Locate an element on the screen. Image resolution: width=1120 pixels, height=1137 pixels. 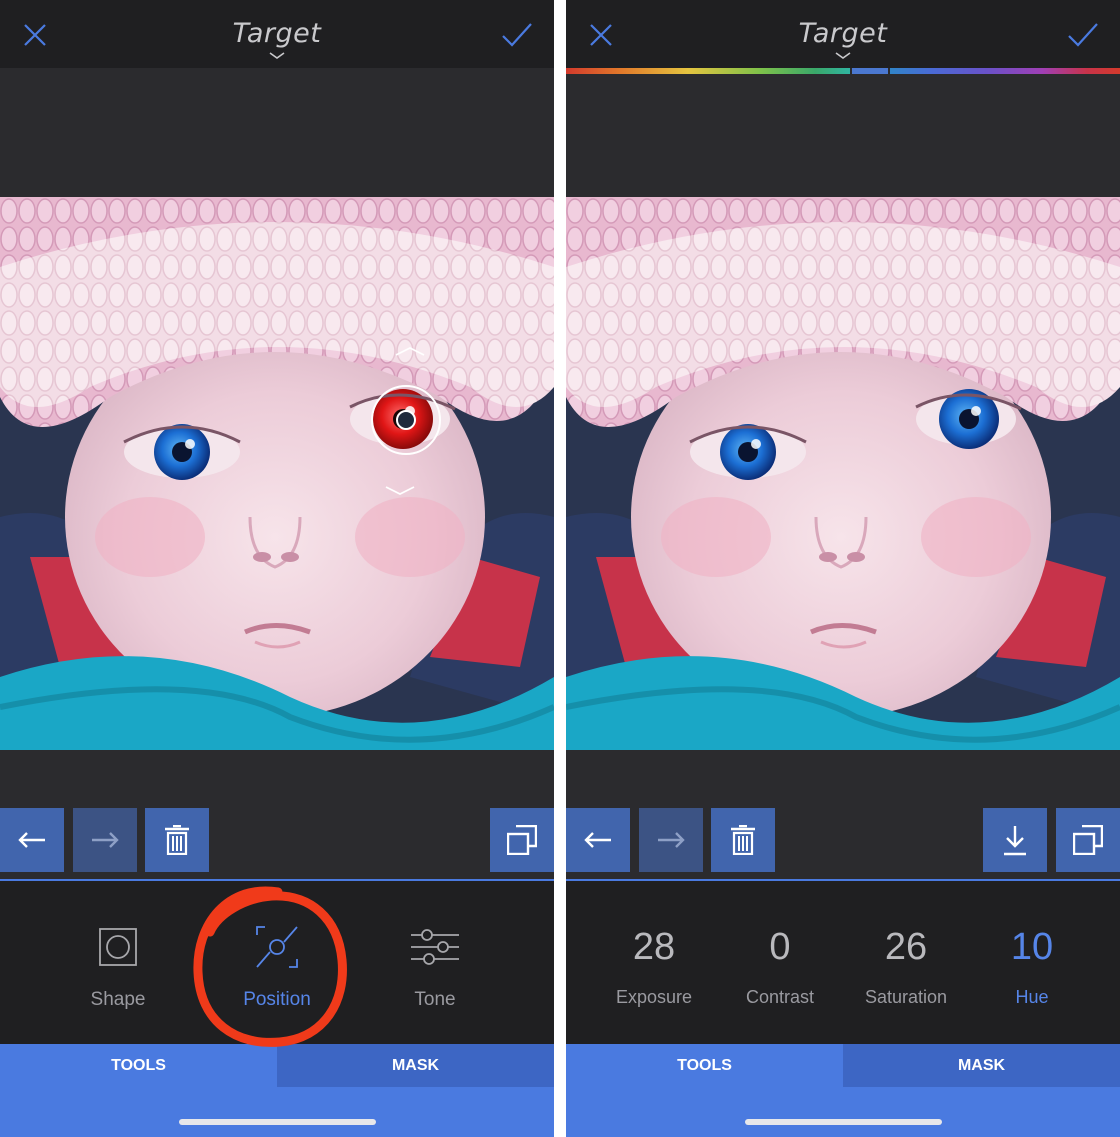
download-button is located at coordinates (1015, 840).